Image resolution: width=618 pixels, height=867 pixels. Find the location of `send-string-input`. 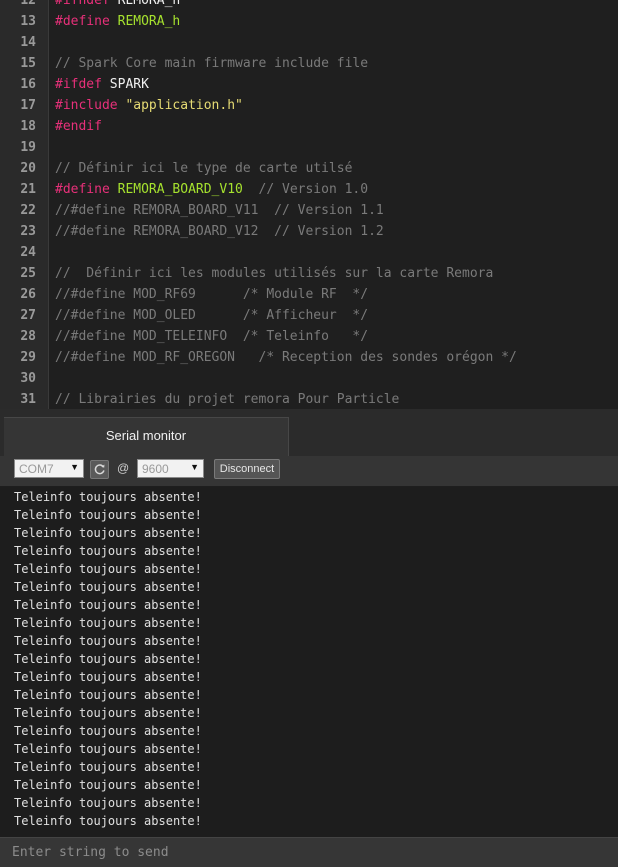

send-string-input is located at coordinates (309, 852).